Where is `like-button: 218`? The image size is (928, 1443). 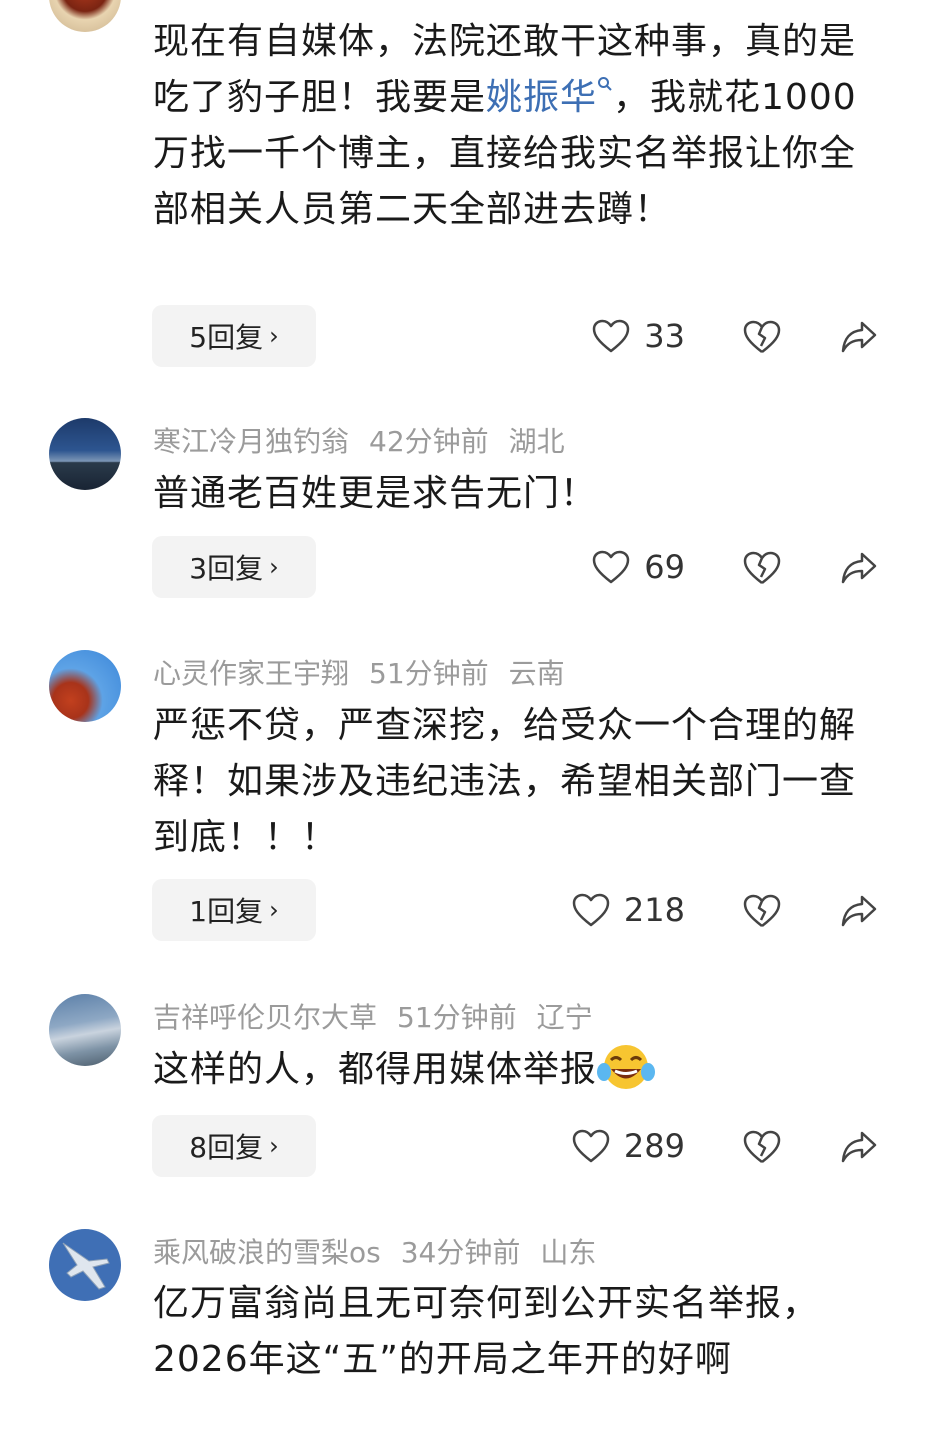 like-button: 218 is located at coordinates (628, 910).